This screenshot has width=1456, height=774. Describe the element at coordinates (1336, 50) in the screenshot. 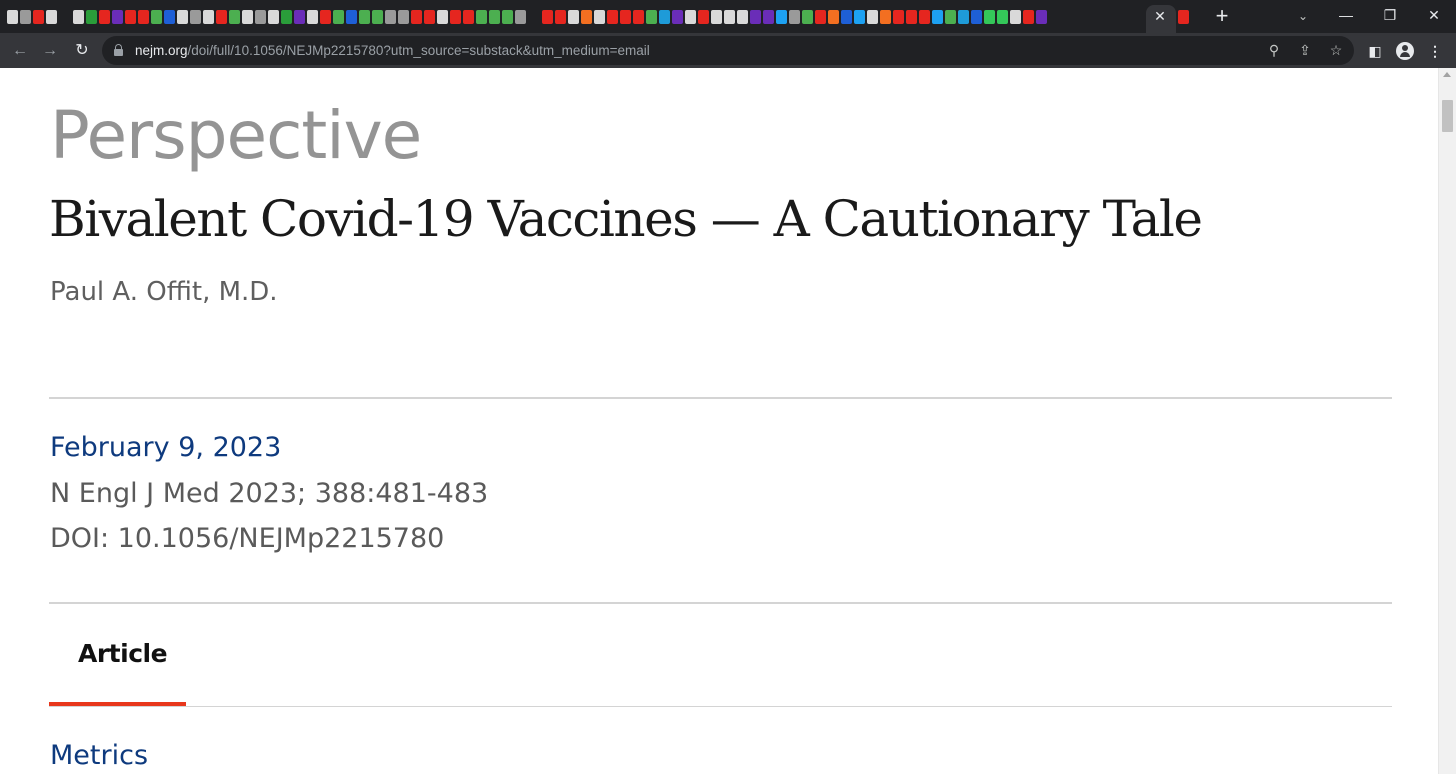

I see `bookmark-star-icon: ☆` at that location.